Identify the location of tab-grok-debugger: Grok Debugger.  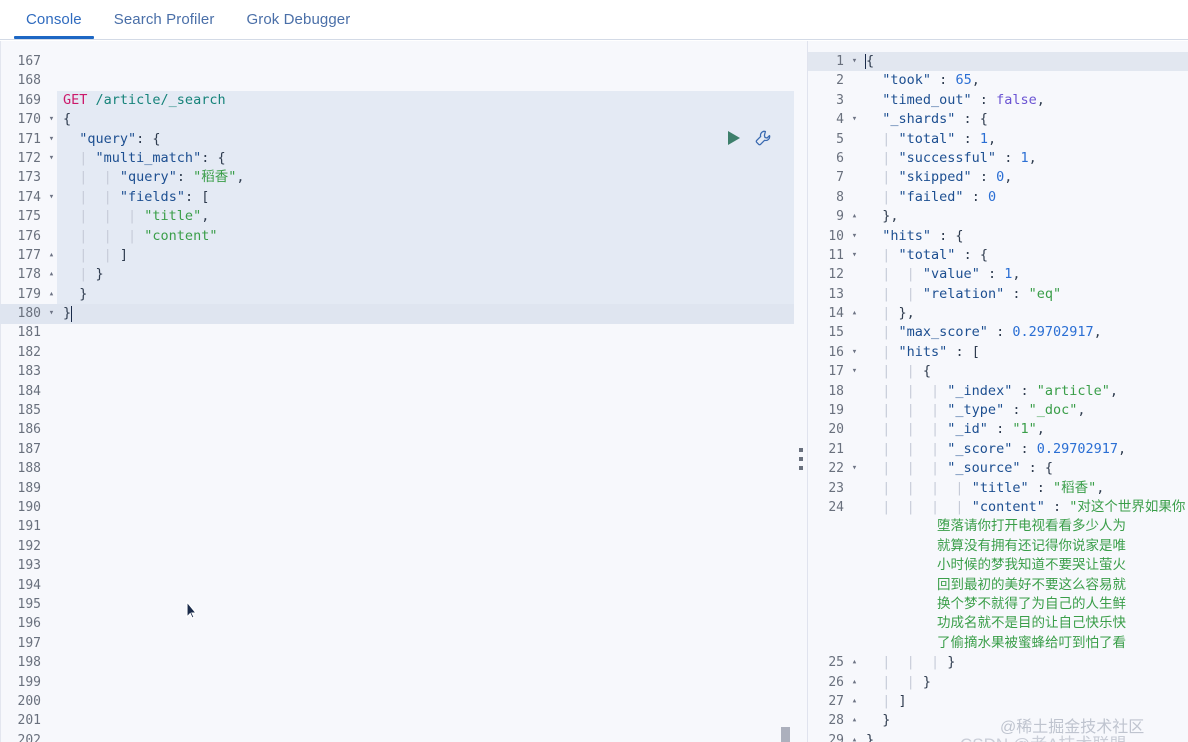
(298, 19).